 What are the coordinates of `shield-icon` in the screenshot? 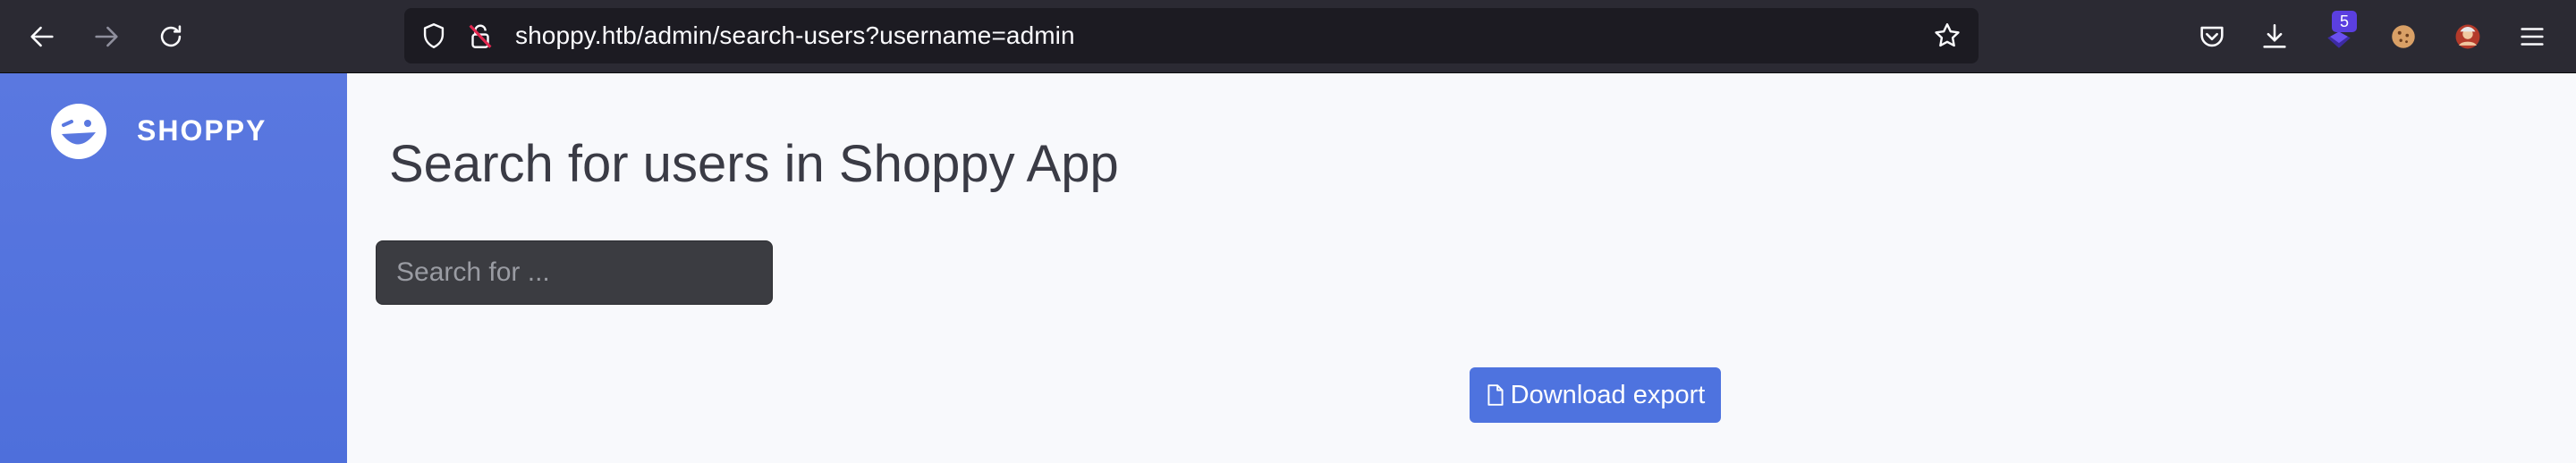 It's located at (434, 36).